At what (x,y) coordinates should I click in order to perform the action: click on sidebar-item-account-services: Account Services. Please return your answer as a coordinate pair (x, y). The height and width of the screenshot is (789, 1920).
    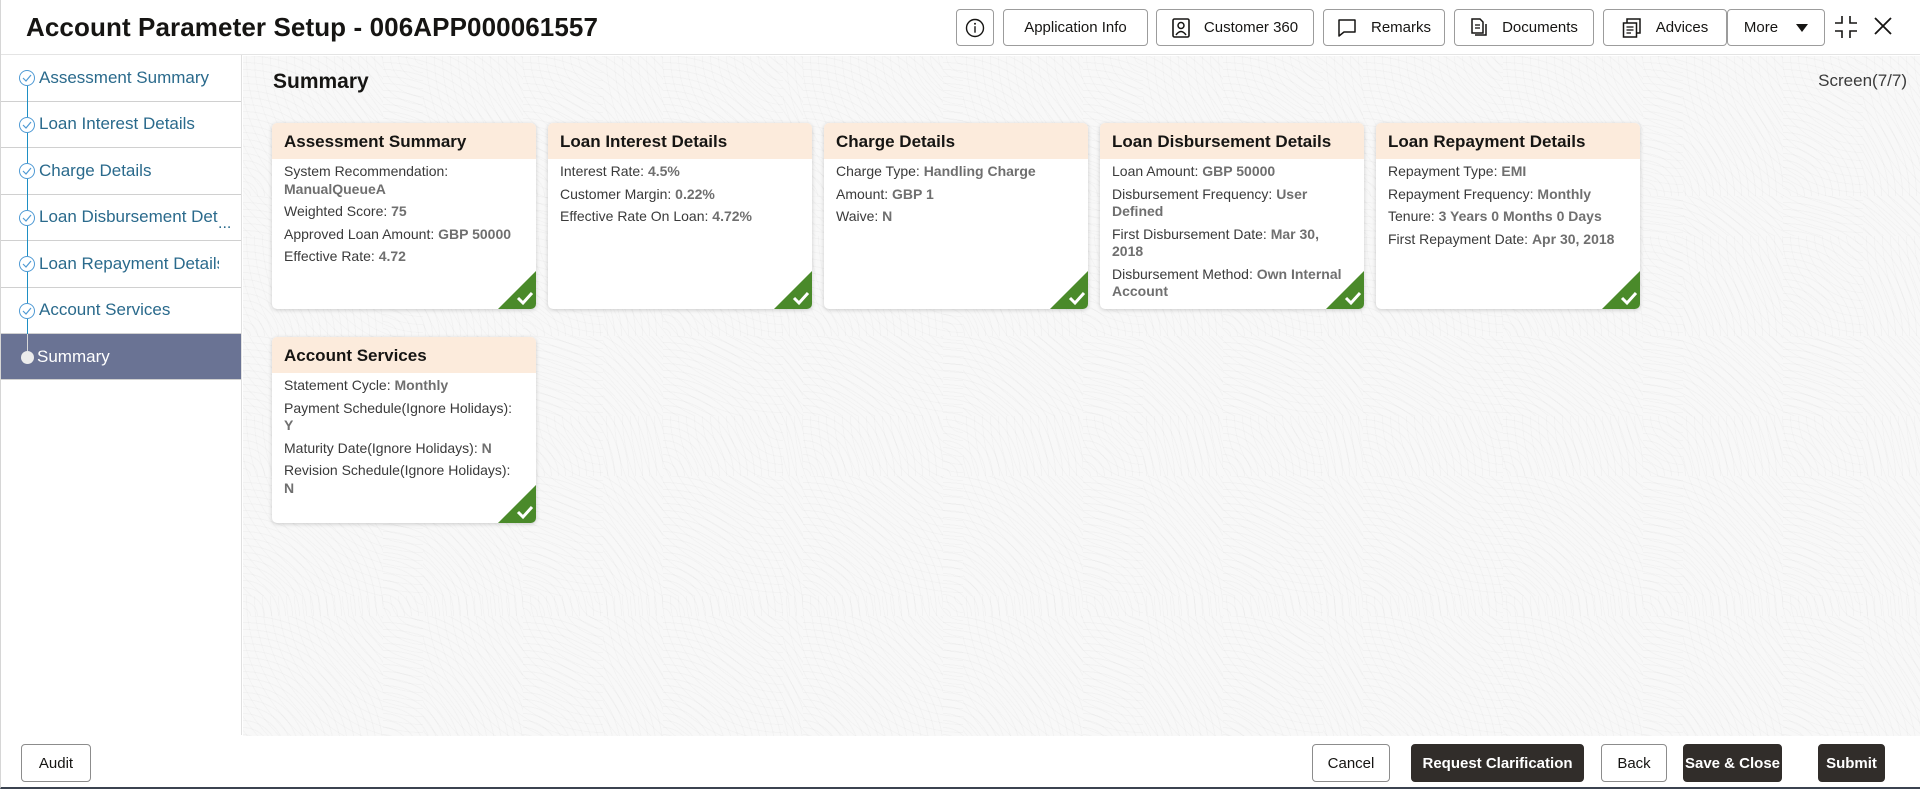
    Looking at the image, I should click on (121, 311).